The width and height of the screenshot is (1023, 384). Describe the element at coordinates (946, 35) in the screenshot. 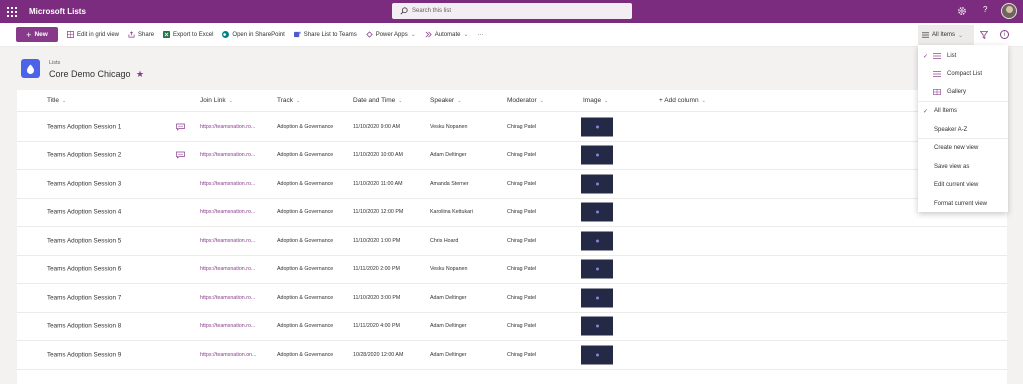

I see `view-selector: All Items ⌄` at that location.